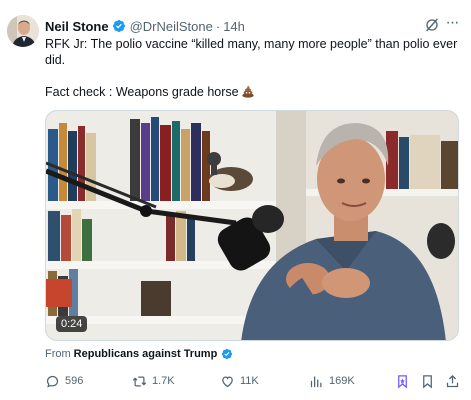  I want to click on views-icon, so click(316, 381).